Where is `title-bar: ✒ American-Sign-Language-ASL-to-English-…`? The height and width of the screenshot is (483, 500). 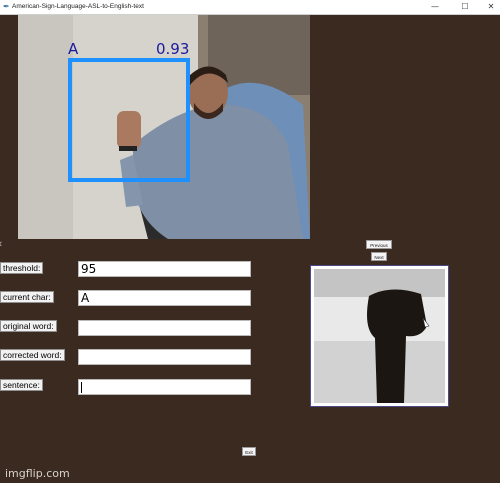
title-bar: ✒ American-Sign-Language-ASL-to-English-… is located at coordinates (250, 7).